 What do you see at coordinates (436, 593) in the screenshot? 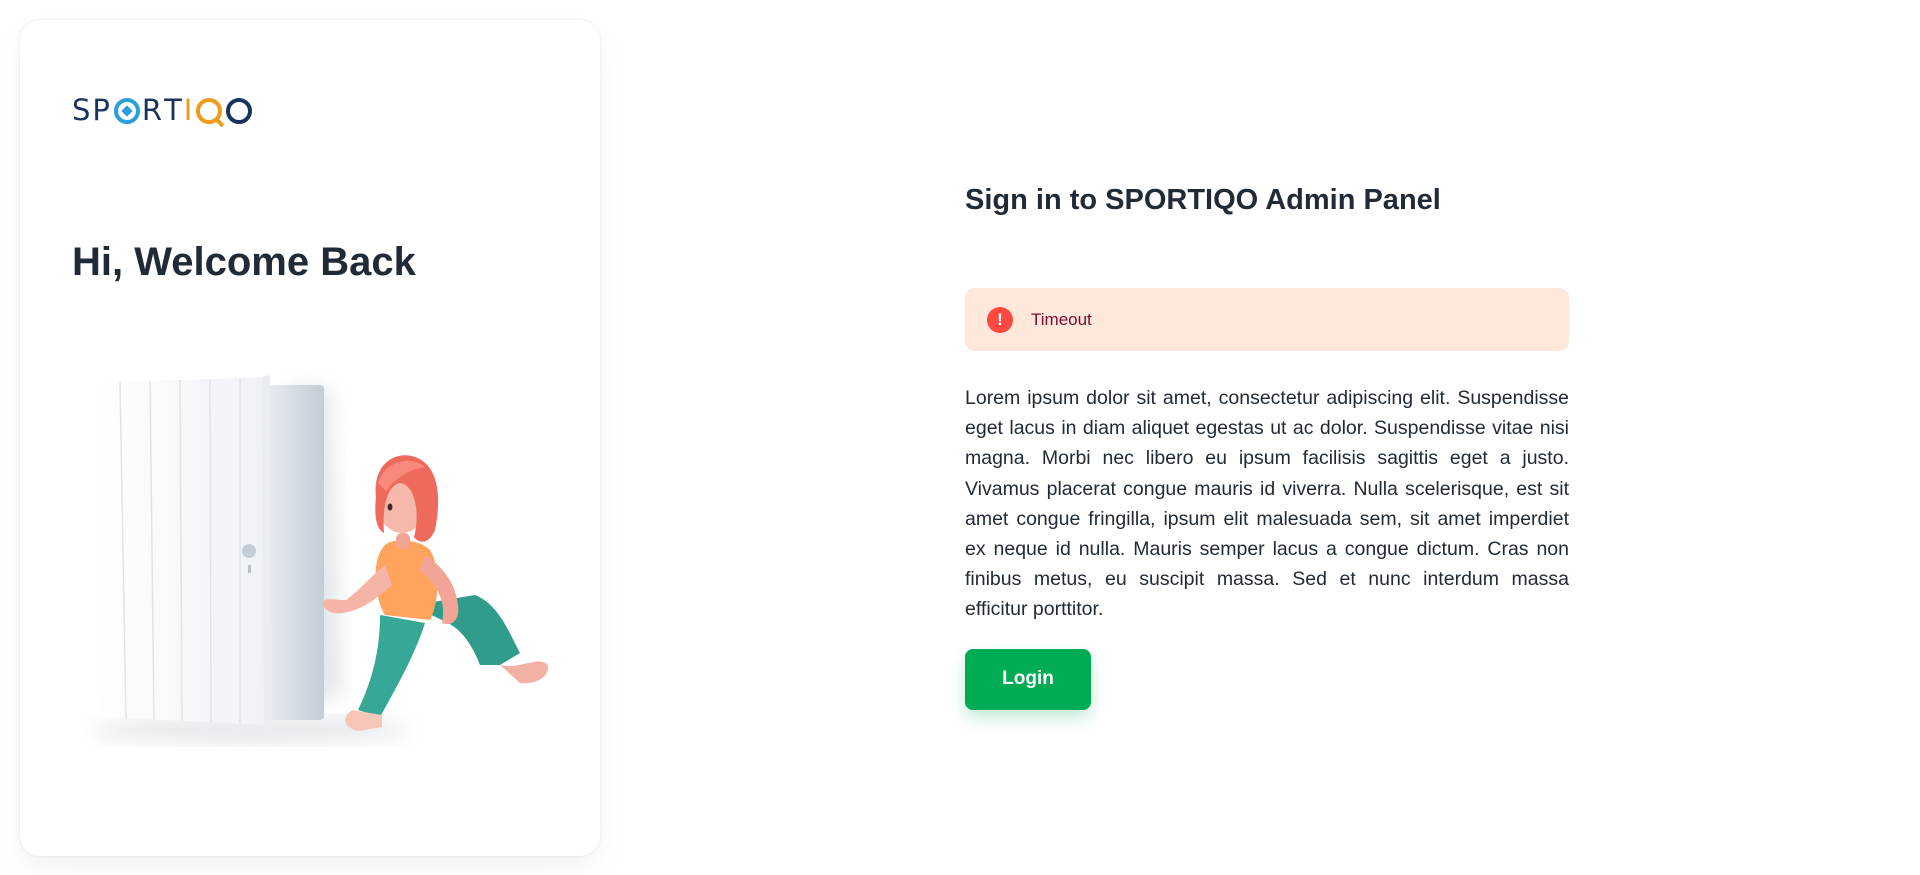
I see `running-person` at bounding box center [436, 593].